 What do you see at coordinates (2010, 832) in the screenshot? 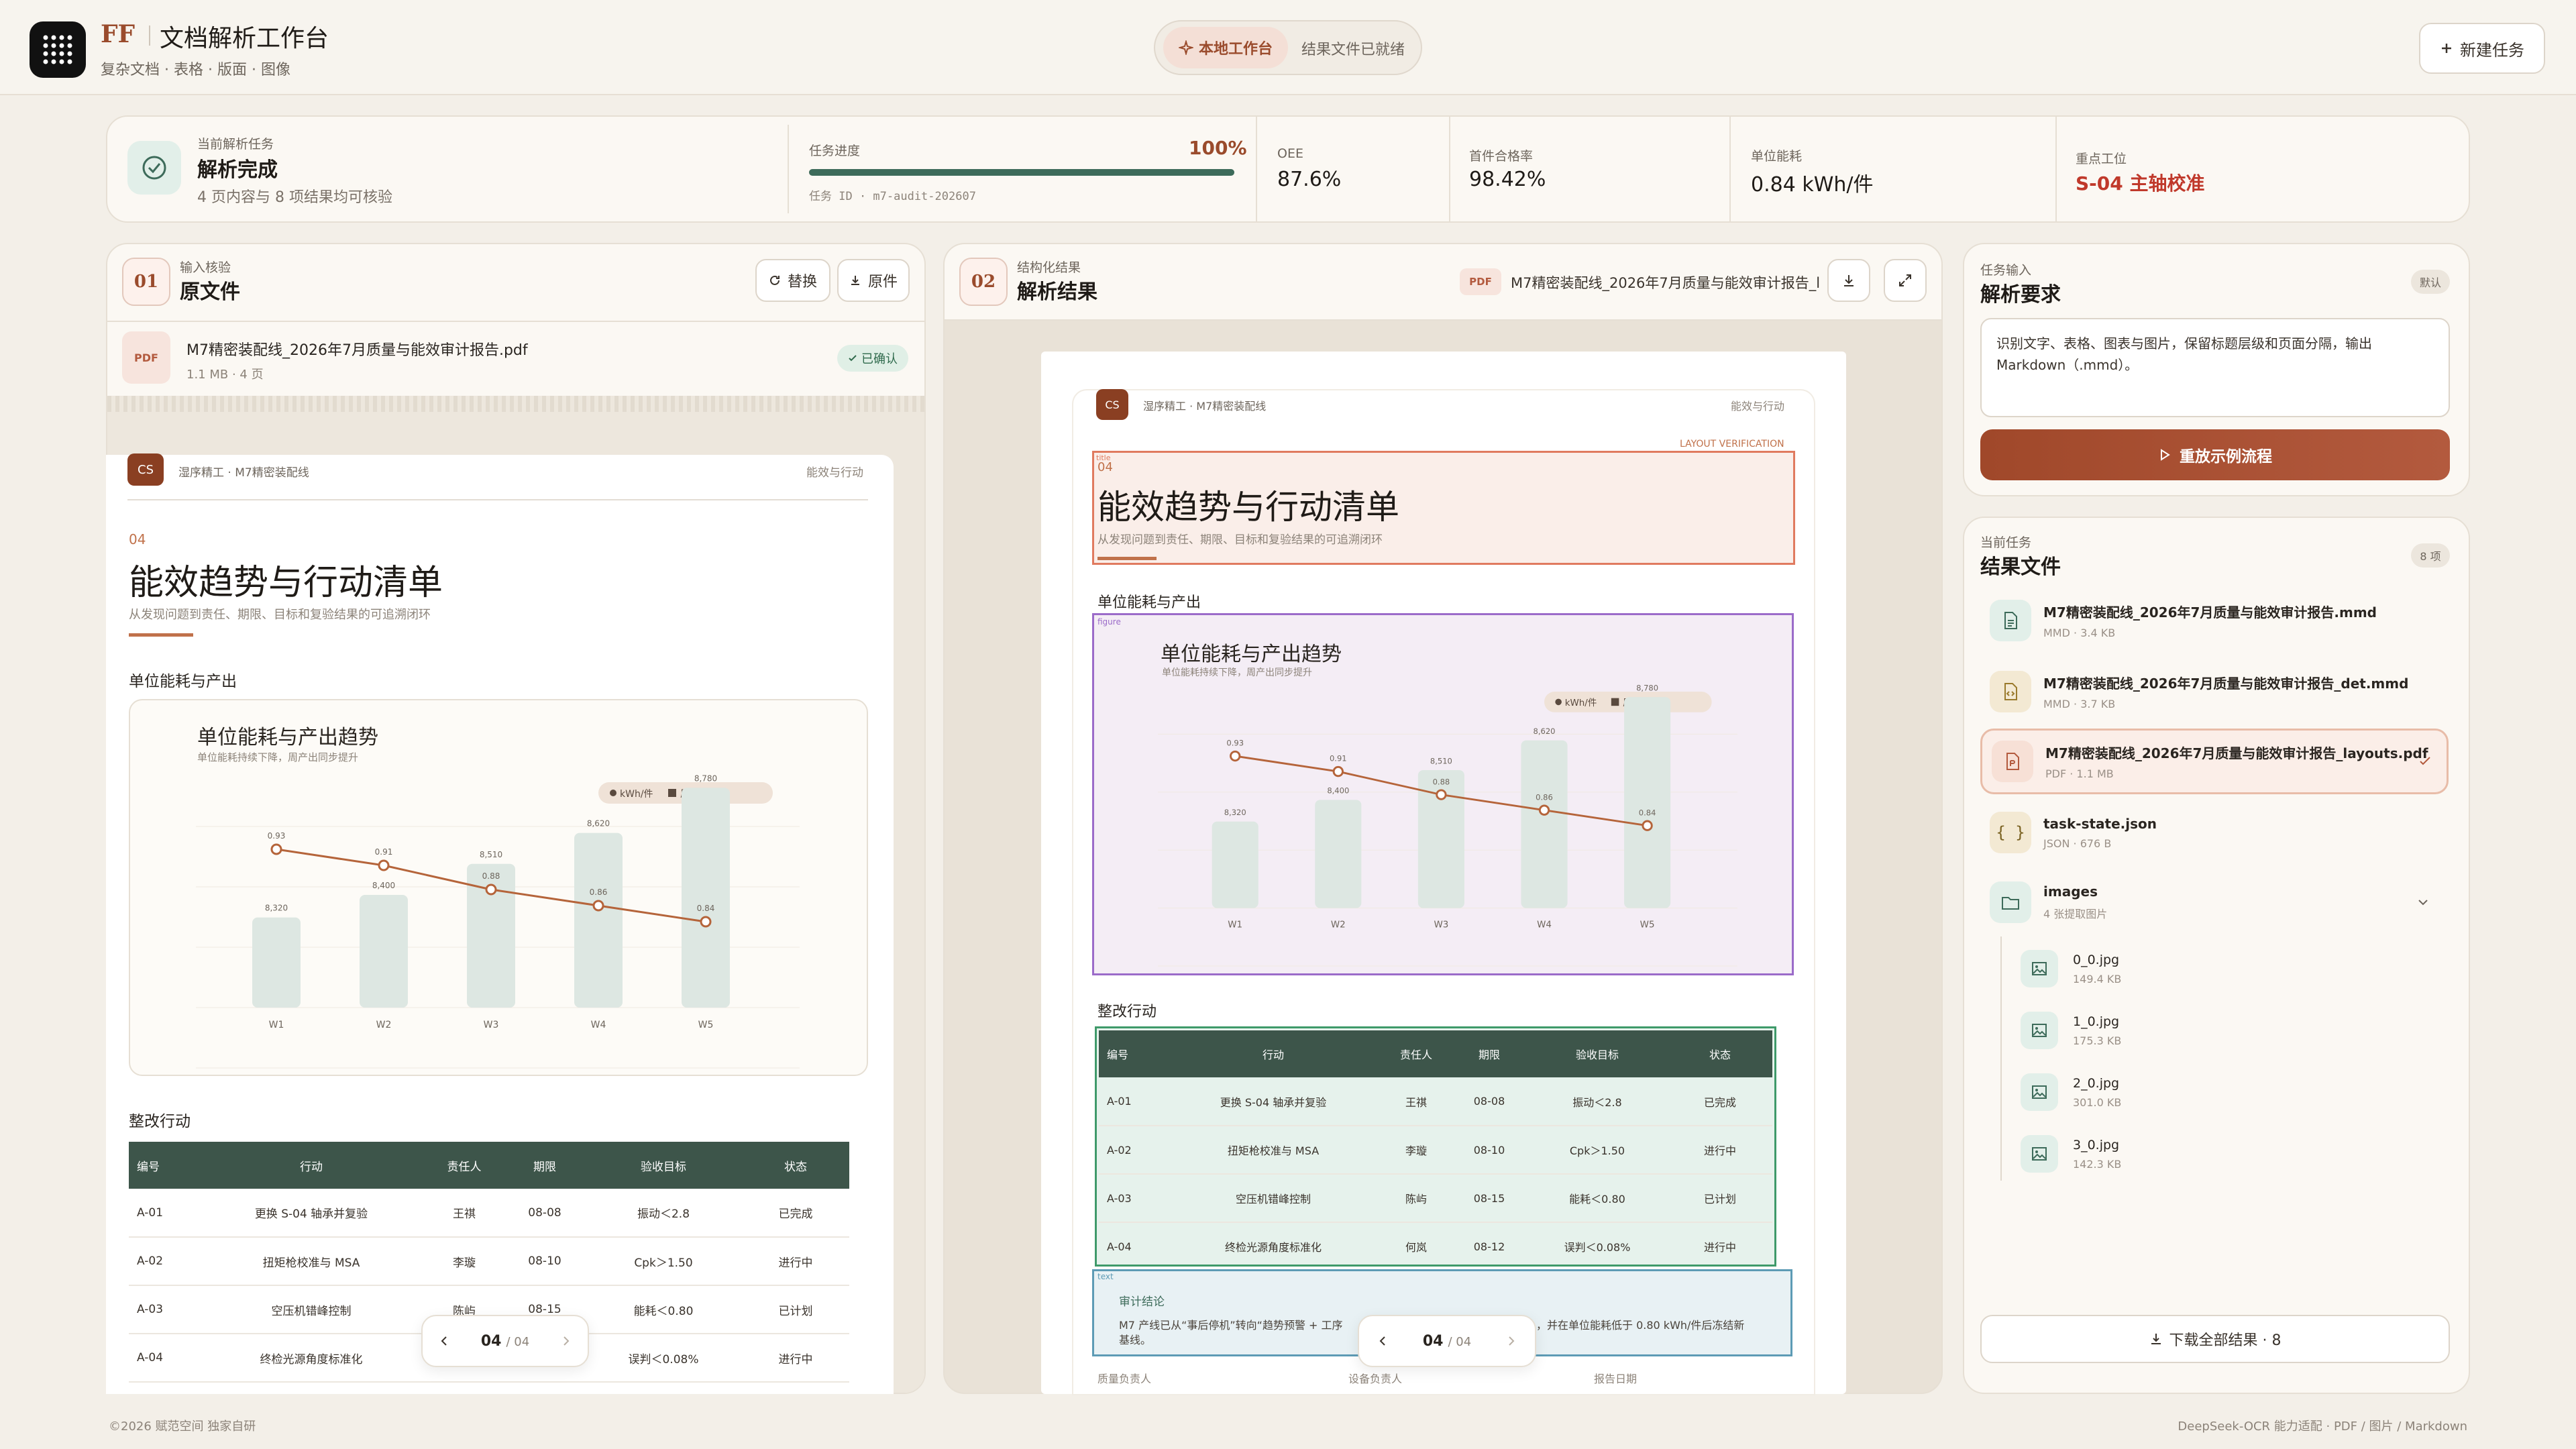
I see `braces-icon: { }` at bounding box center [2010, 832].